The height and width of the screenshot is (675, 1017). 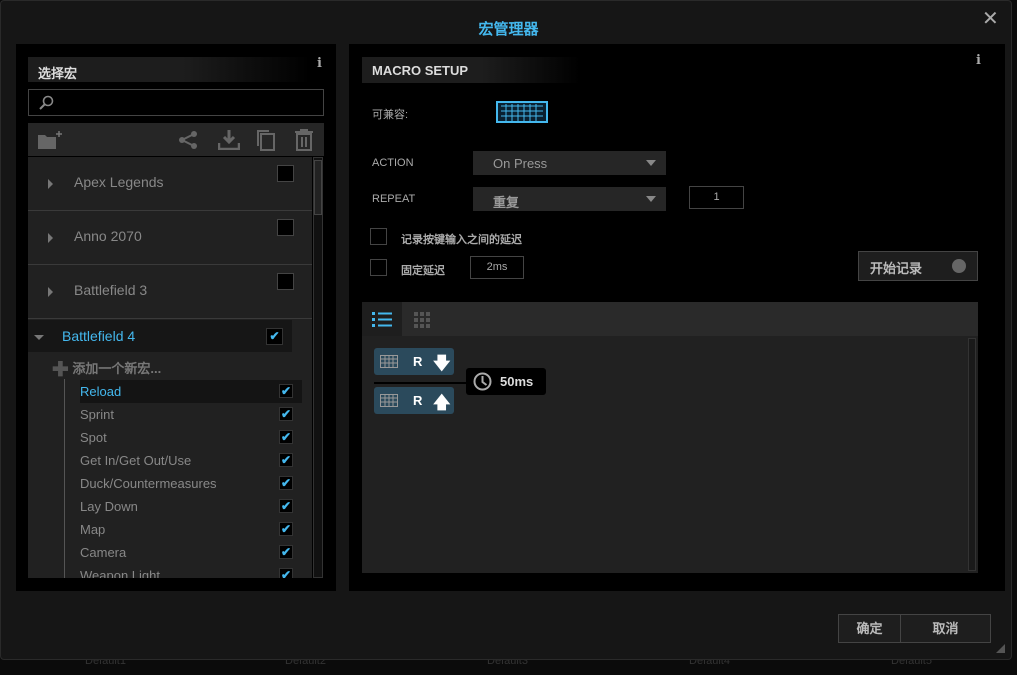 I want to click on list-view-icon, so click(x=382, y=319).